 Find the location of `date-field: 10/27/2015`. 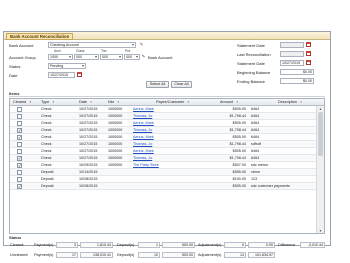

date-field: 10/27/2015 is located at coordinates (61, 75).